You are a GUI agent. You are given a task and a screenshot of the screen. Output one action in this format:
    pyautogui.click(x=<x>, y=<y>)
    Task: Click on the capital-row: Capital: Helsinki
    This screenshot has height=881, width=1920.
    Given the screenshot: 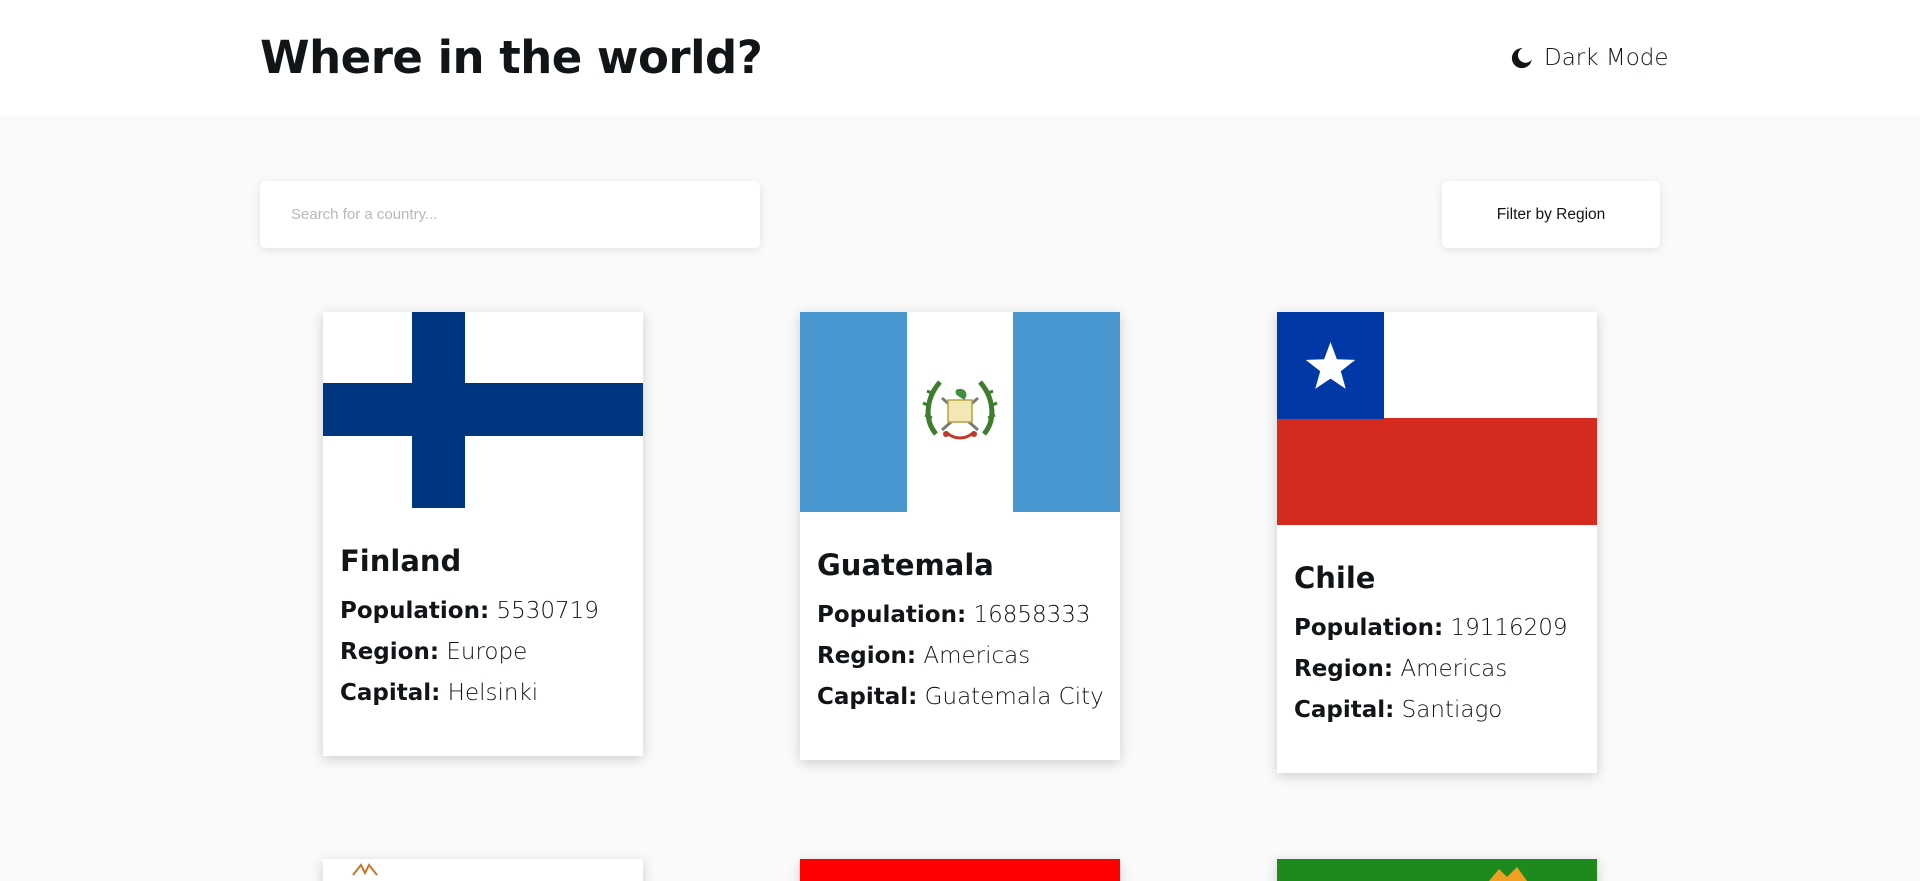 What is the action you would take?
    pyautogui.click(x=486, y=693)
    